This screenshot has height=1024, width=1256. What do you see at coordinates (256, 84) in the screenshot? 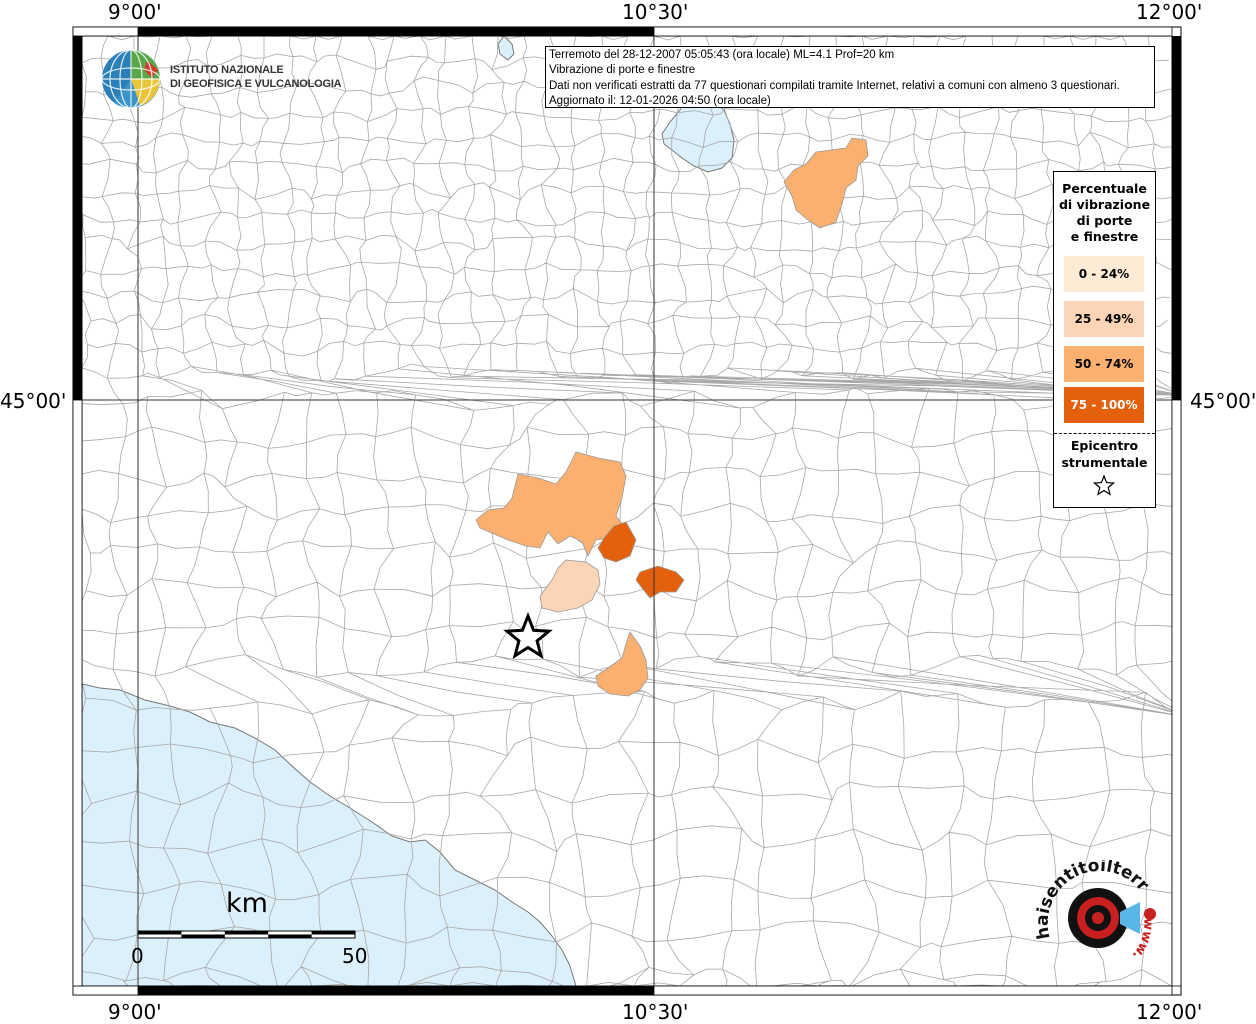
I see `ingv-name-line2: DI GEOFISICA E VULCANOLOGIA` at bounding box center [256, 84].